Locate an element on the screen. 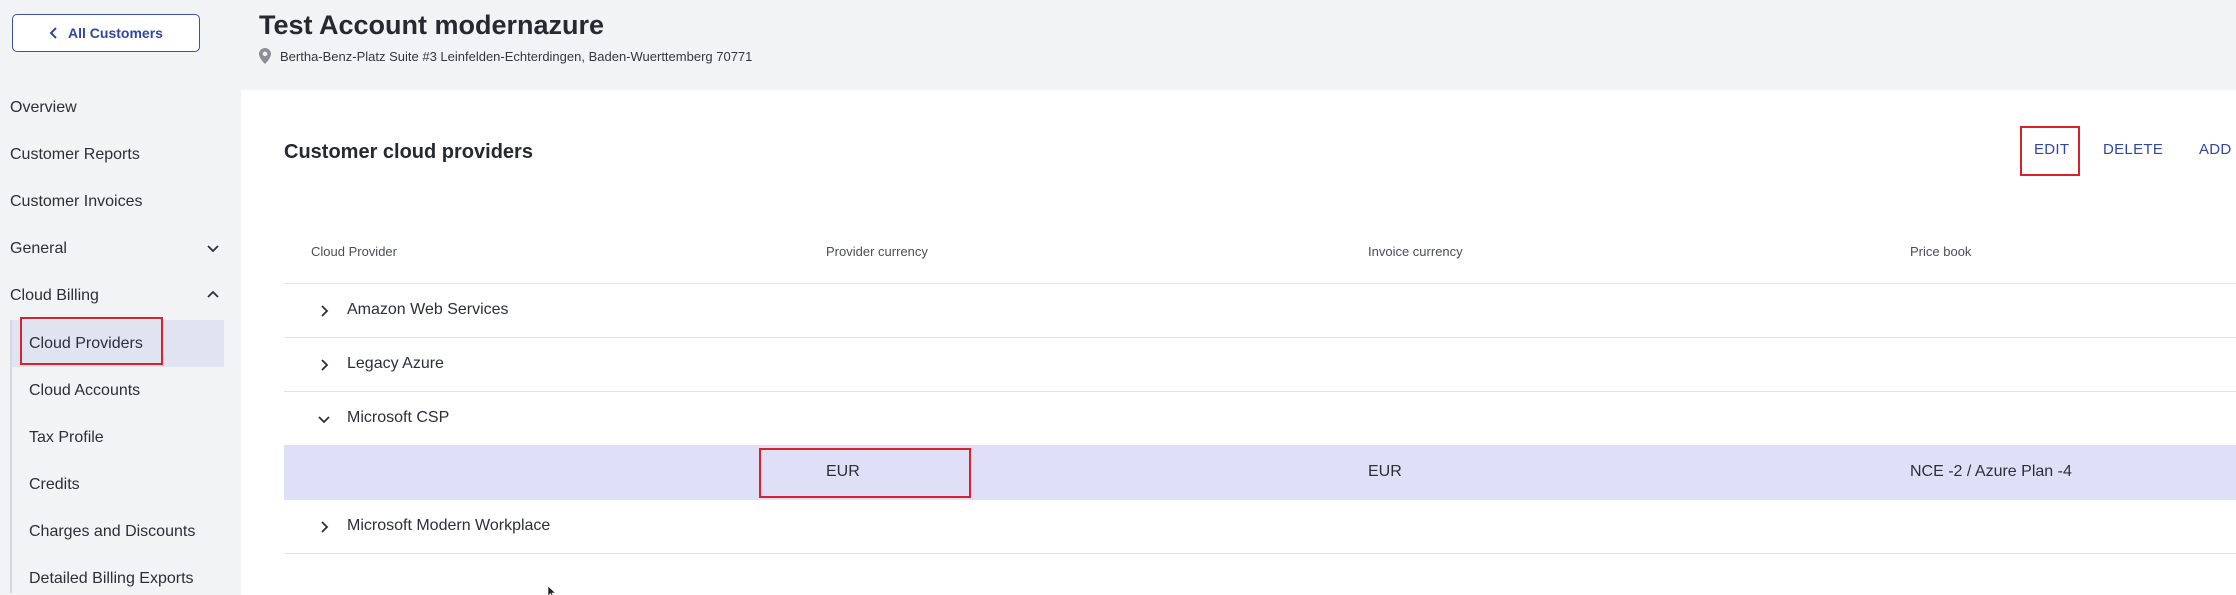  sidebar-item-label: General is located at coordinates (38, 248).